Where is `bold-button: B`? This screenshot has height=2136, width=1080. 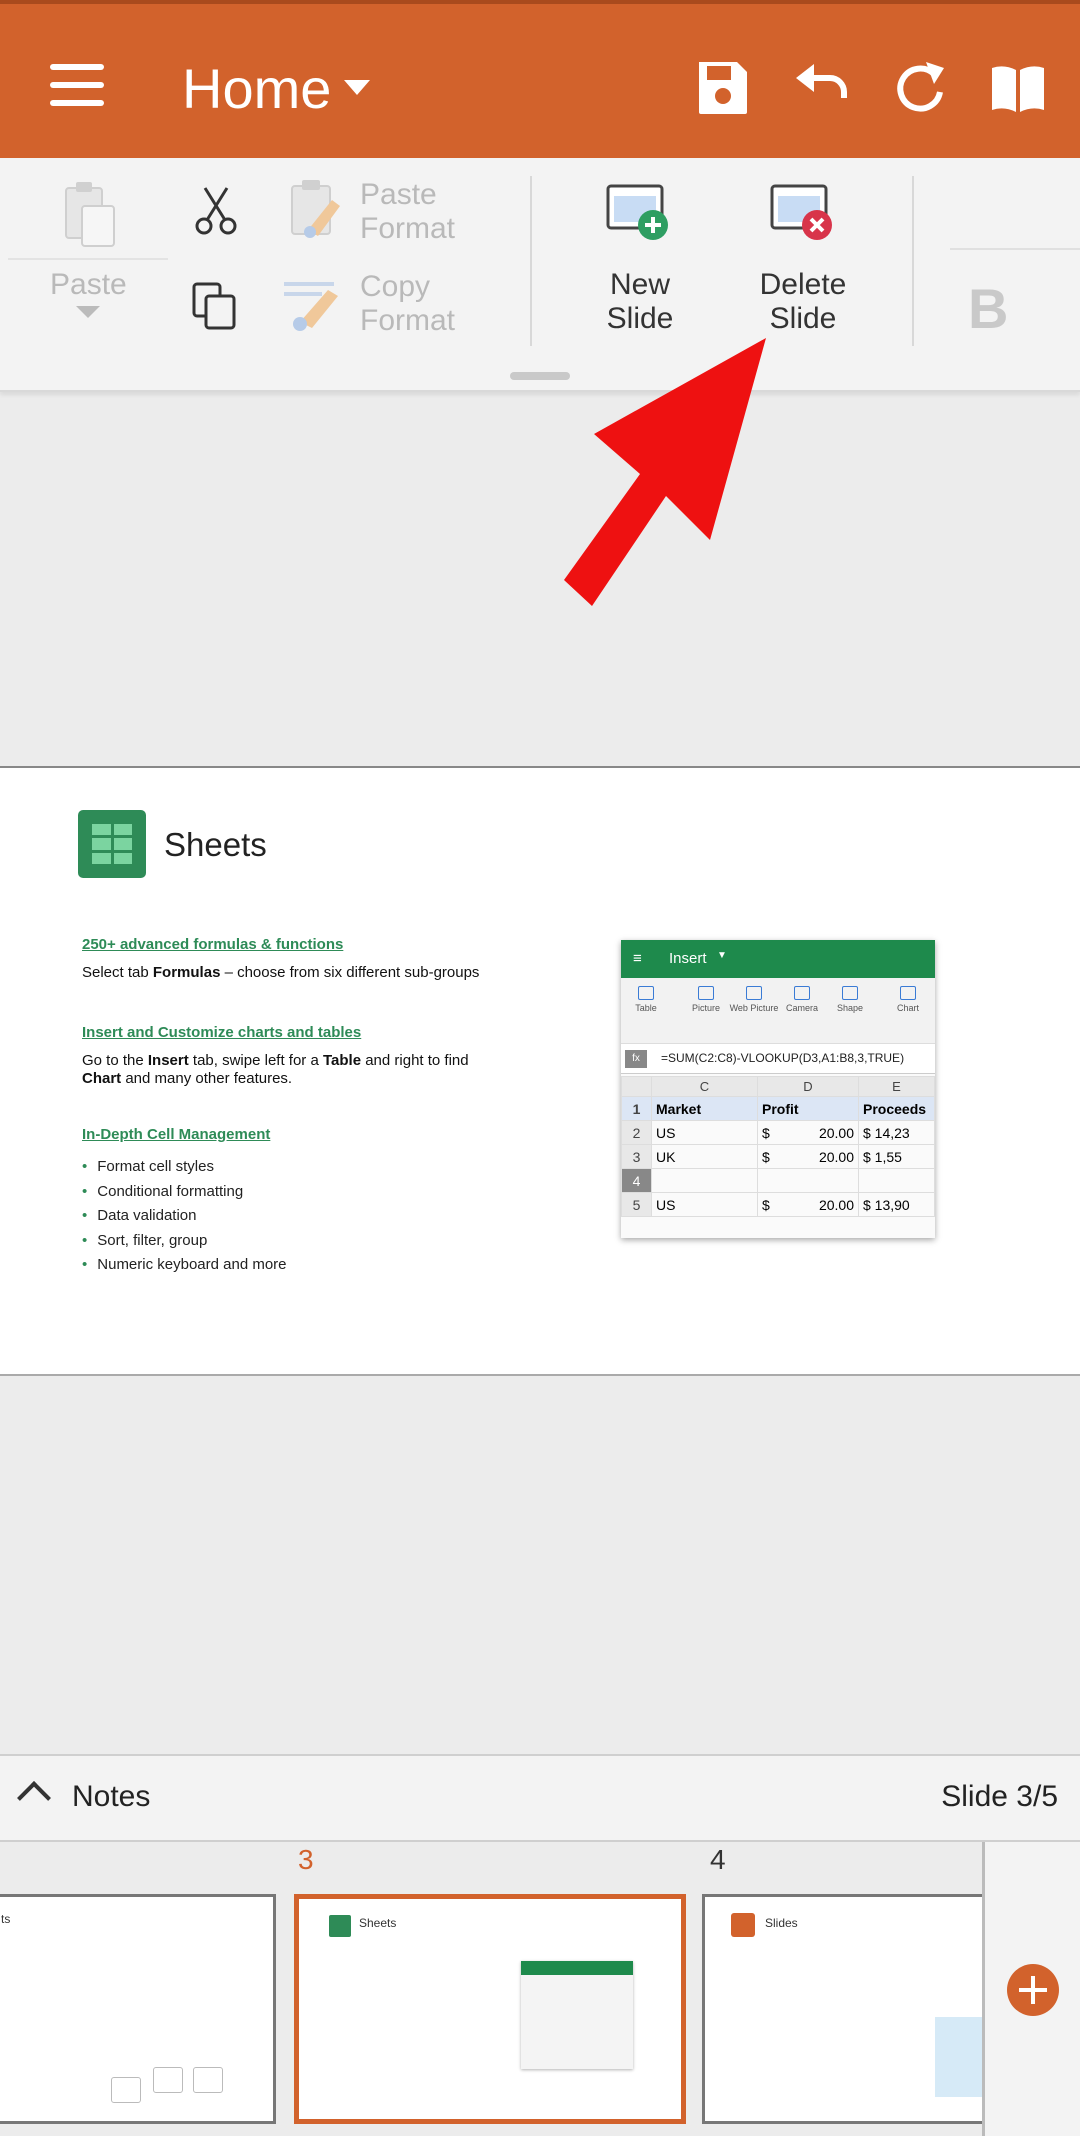 bold-button: B is located at coordinates (988, 308).